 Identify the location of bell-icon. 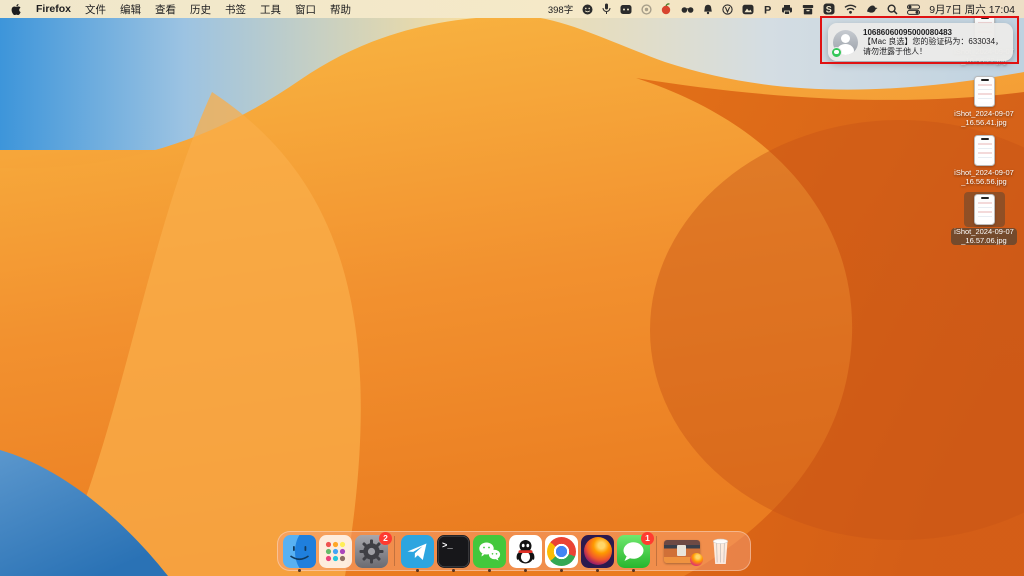
(708, 9).